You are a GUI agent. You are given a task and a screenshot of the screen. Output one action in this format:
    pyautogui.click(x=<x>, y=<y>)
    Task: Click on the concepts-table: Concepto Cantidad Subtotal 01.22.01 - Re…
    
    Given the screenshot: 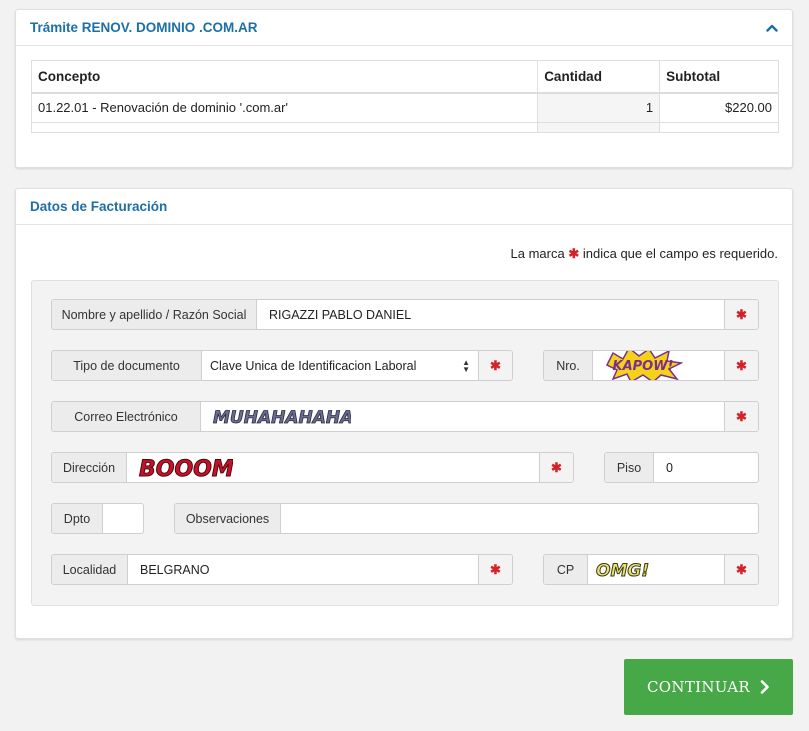 What is the action you would take?
    pyautogui.click(x=405, y=96)
    